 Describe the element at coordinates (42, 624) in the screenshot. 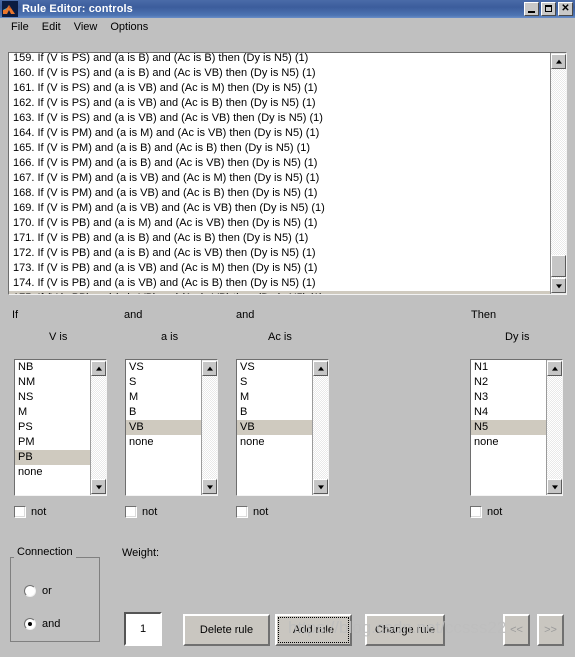

I see `radio-connection-and: and` at that location.